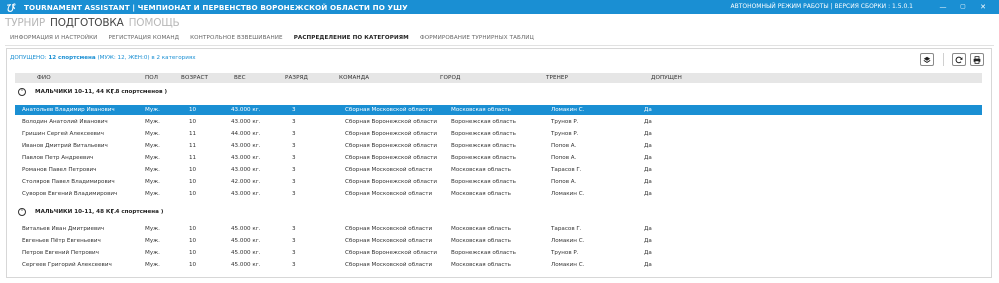 The width and height of the screenshot is (999, 283). What do you see at coordinates (450, 78) in the screenshot?
I see `col-city: ГОРОД` at bounding box center [450, 78].